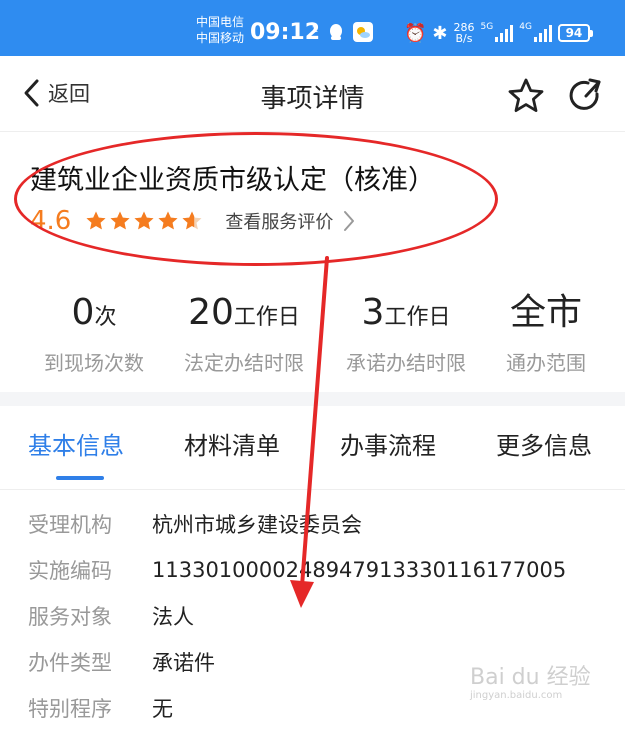 The width and height of the screenshot is (625, 729). I want to click on info-label: 服务对象, so click(70, 617).